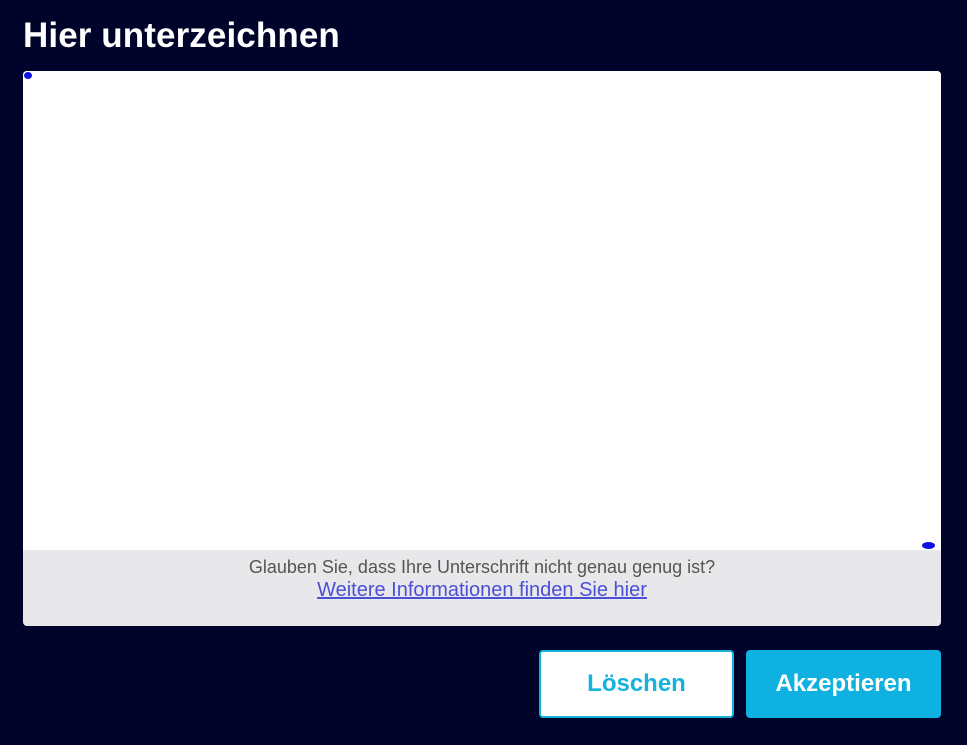  I want to click on more-info-link: Weitere Informationen finden Sie hier, so click(482, 590).